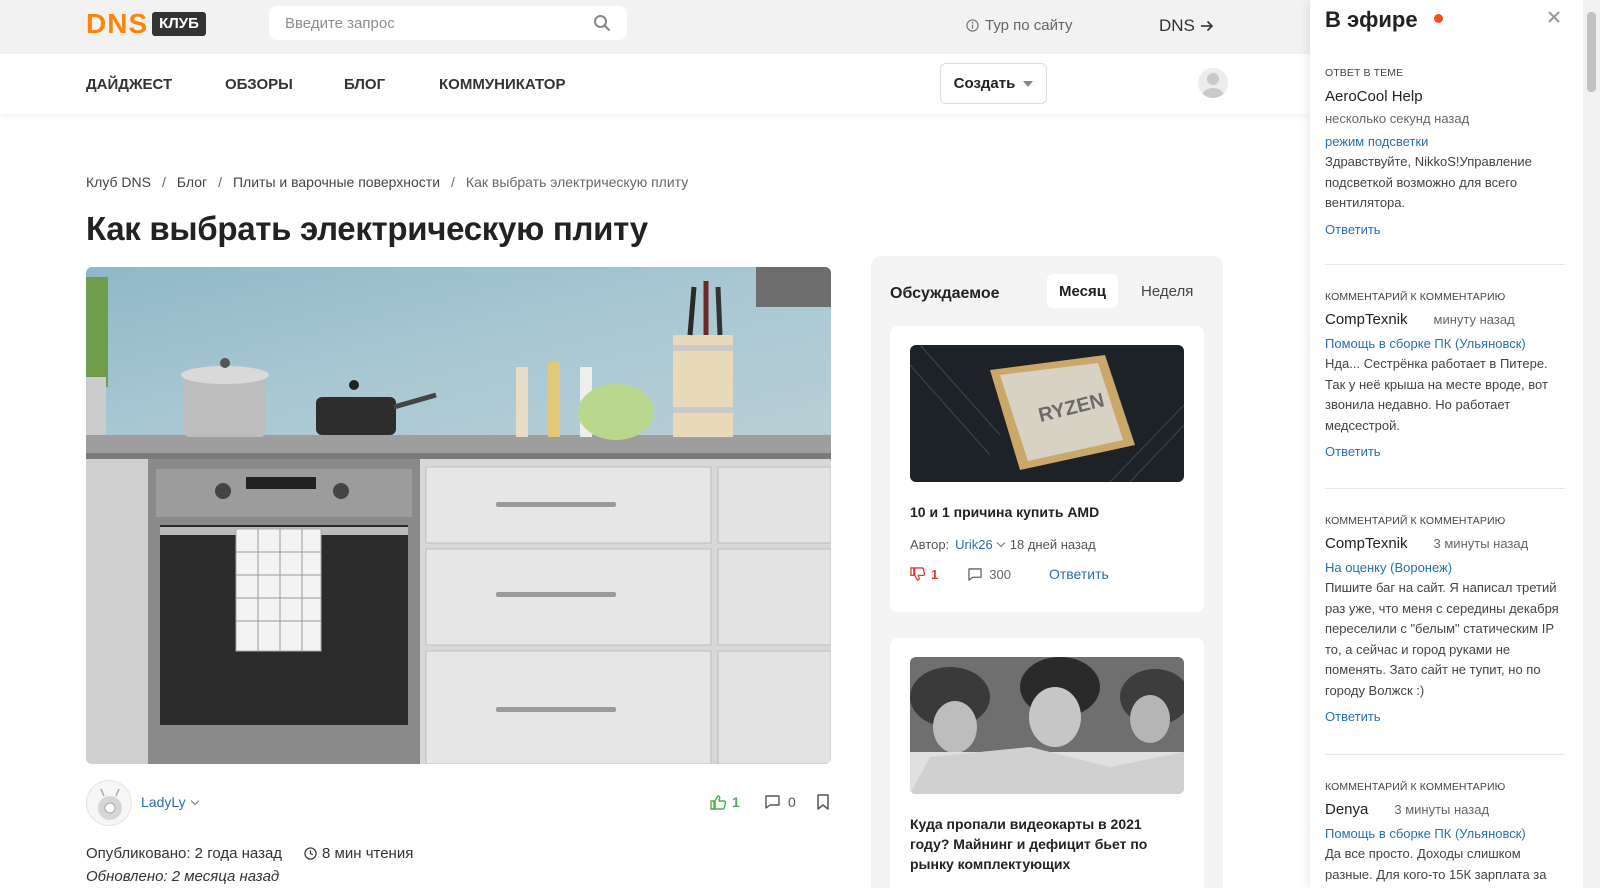 This screenshot has height=888, width=1600. I want to click on discussed-title: Обсуждаемое, so click(945, 293).